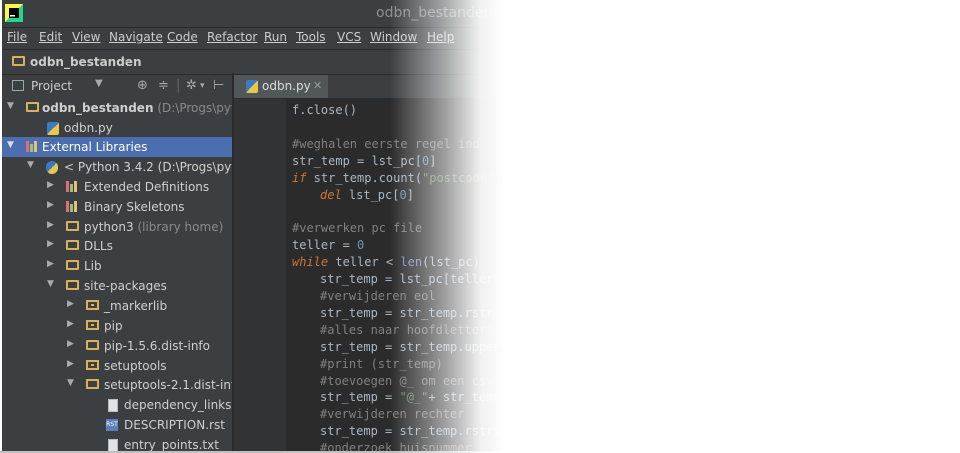 The height and width of the screenshot is (453, 960). Describe the element at coordinates (86, 37) in the screenshot. I see `menu-view: View` at that location.